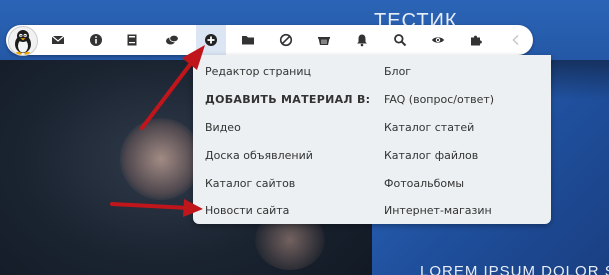 The height and width of the screenshot is (275, 609). I want to click on chat-button, so click(172, 40).